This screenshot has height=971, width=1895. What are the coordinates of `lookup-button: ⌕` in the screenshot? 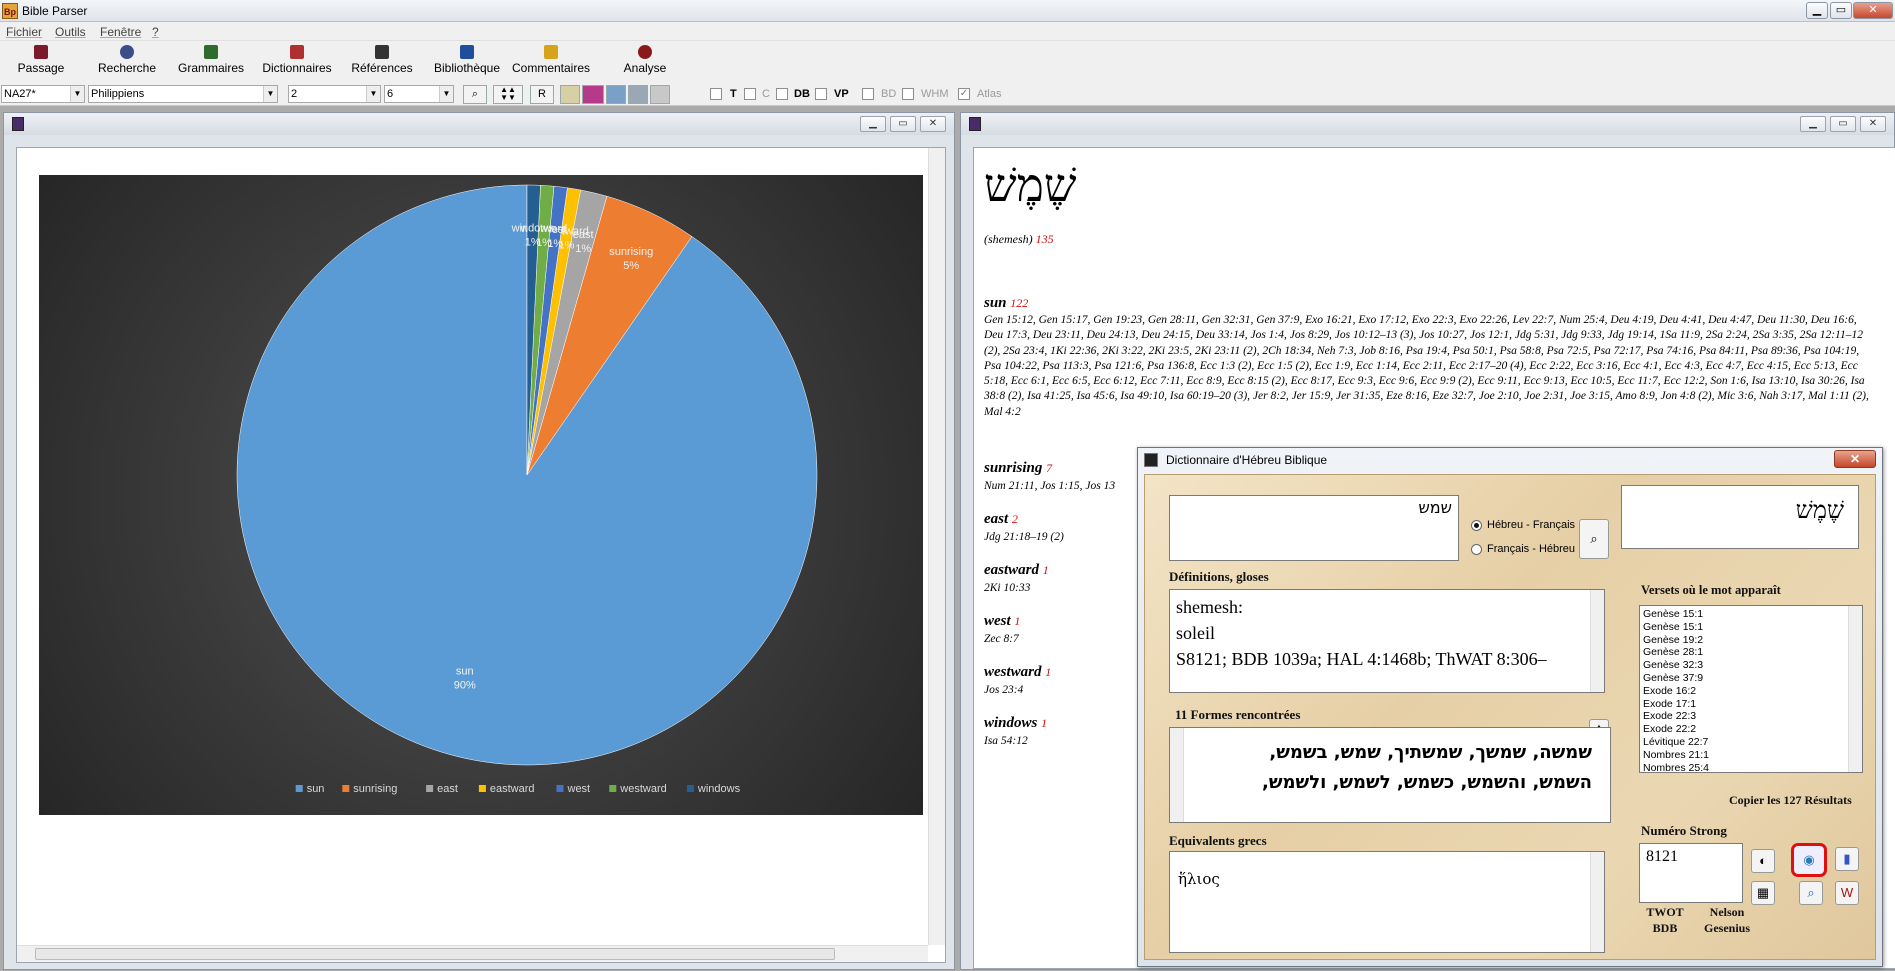 It's located at (1594, 539).